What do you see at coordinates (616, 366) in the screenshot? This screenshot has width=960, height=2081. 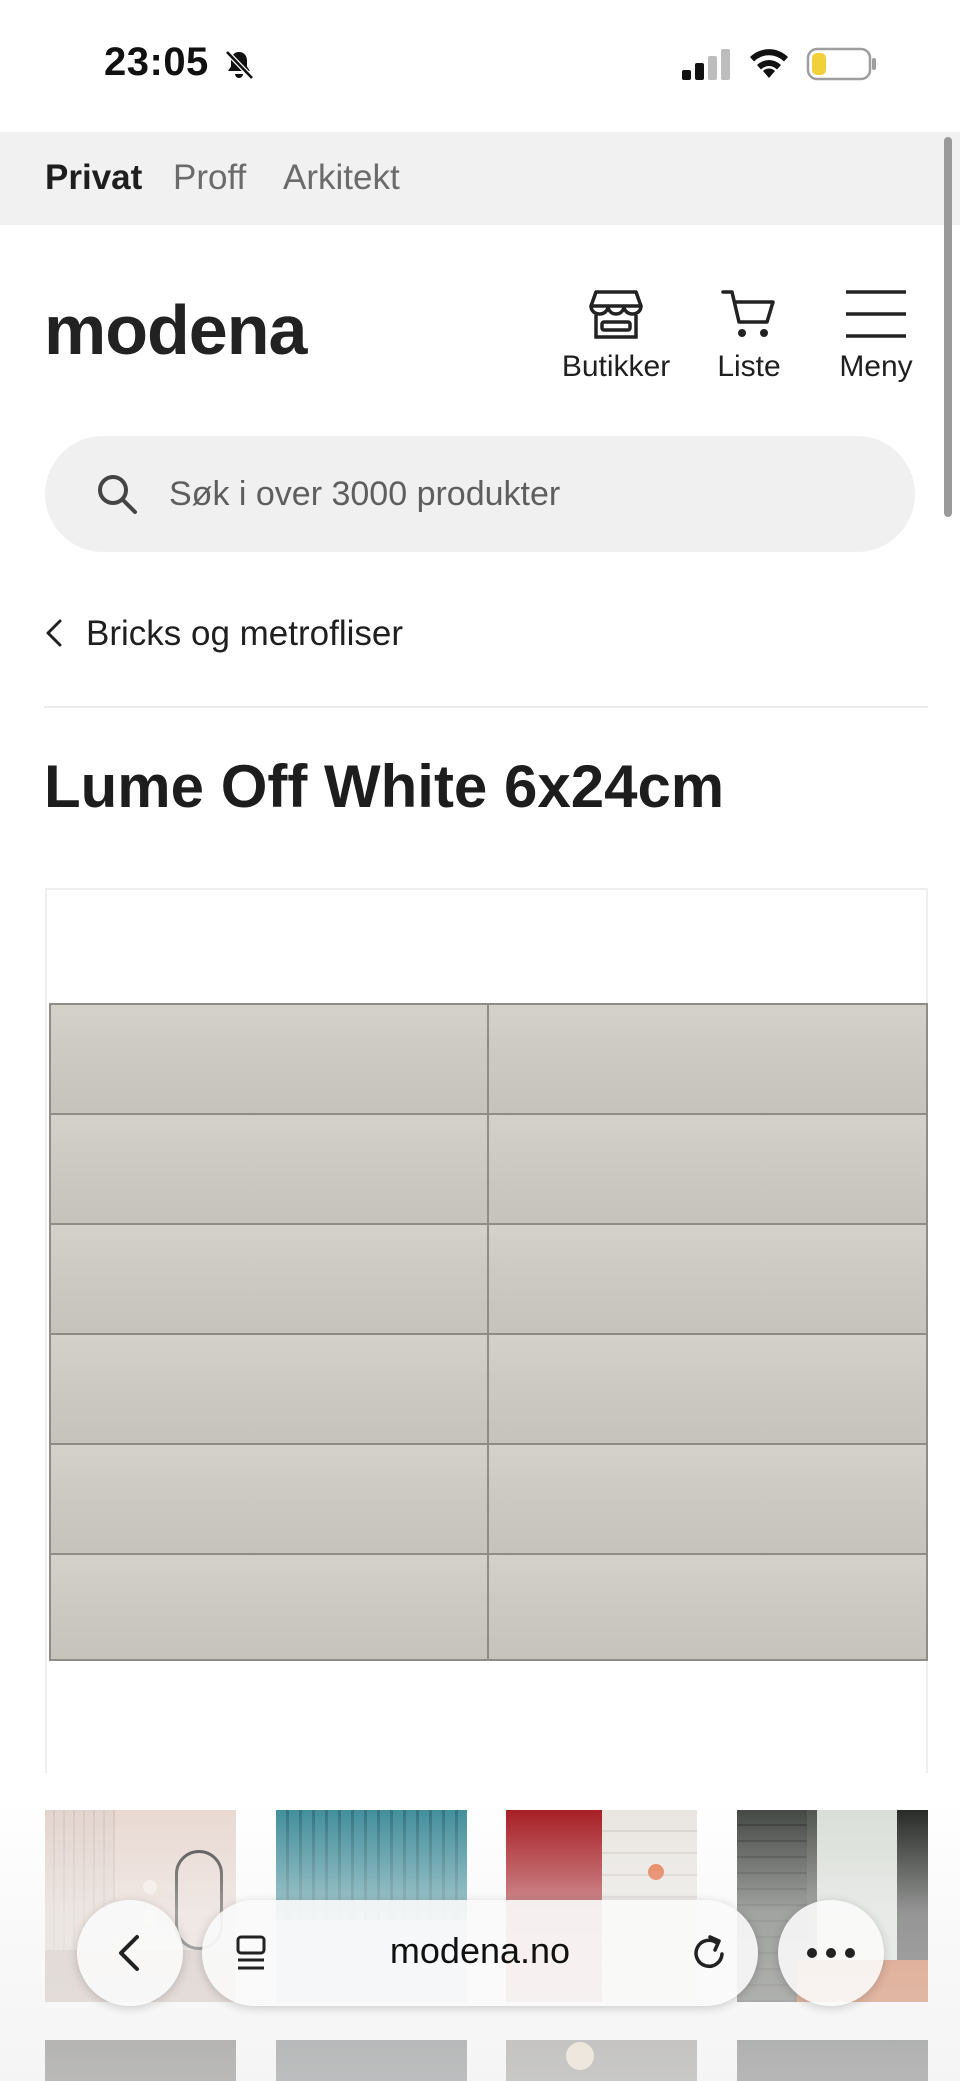 I see `stores-label: Butikker` at bounding box center [616, 366].